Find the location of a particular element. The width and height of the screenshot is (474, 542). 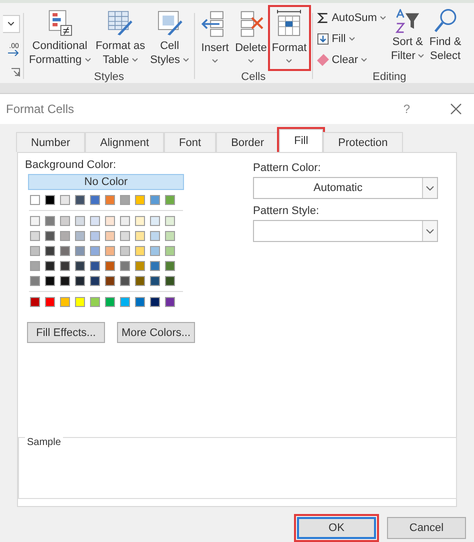

dialog-button: OK is located at coordinates (336, 528).